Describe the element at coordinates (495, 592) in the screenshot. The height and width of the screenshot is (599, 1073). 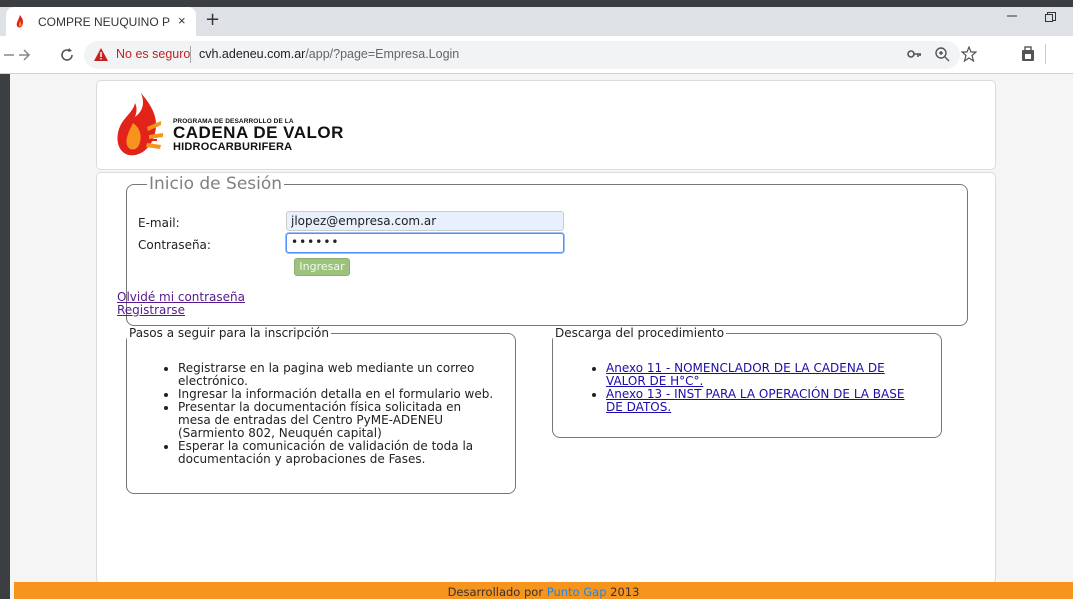
I see `footer-prefix: Desarrollado por` at that location.